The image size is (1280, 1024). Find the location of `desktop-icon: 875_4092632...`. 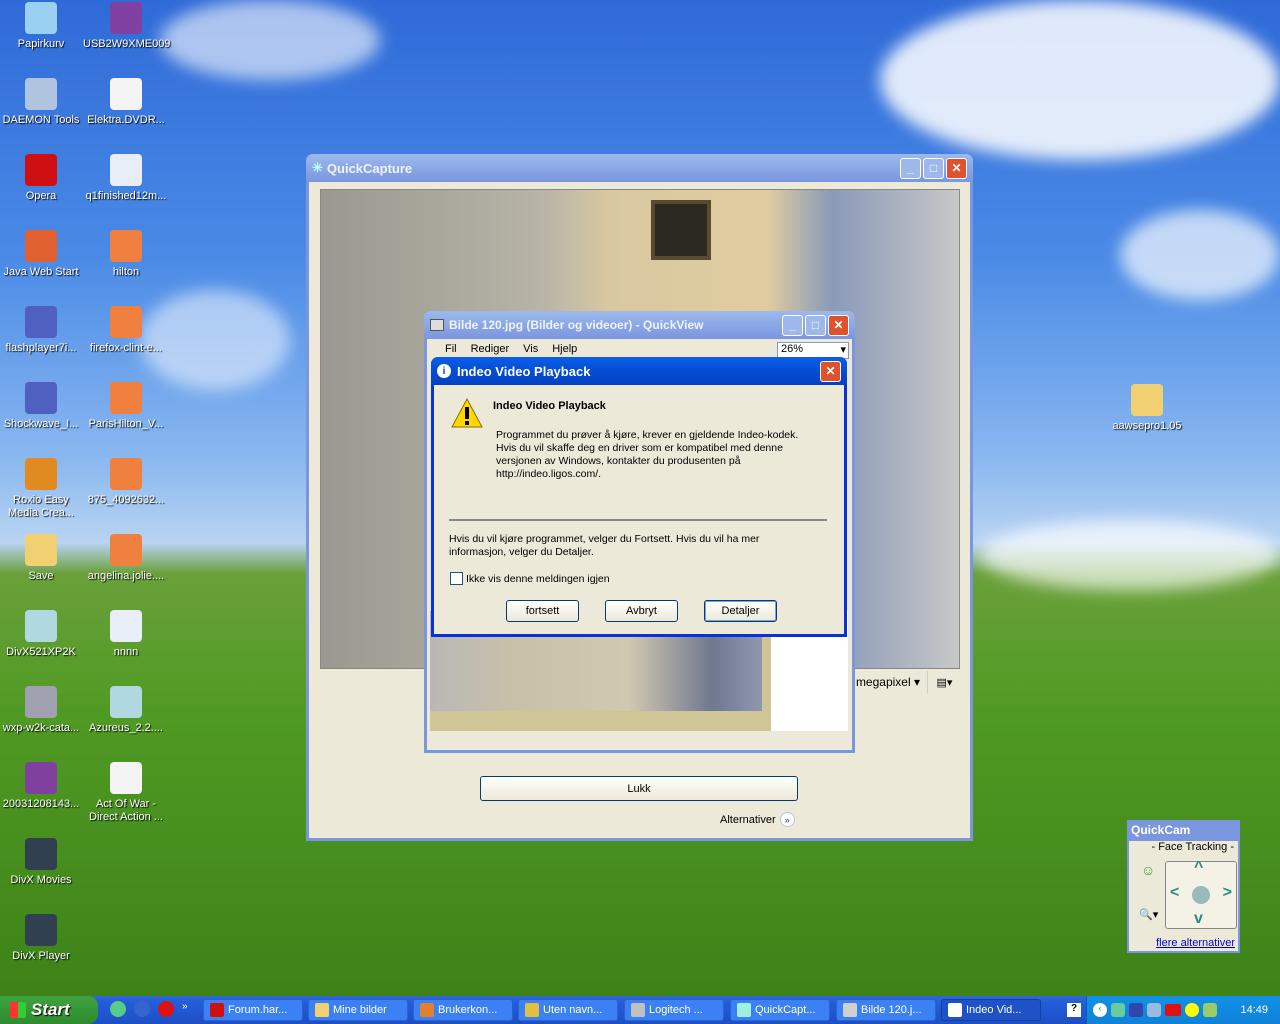

desktop-icon: 875_4092632... is located at coordinates (126, 482).